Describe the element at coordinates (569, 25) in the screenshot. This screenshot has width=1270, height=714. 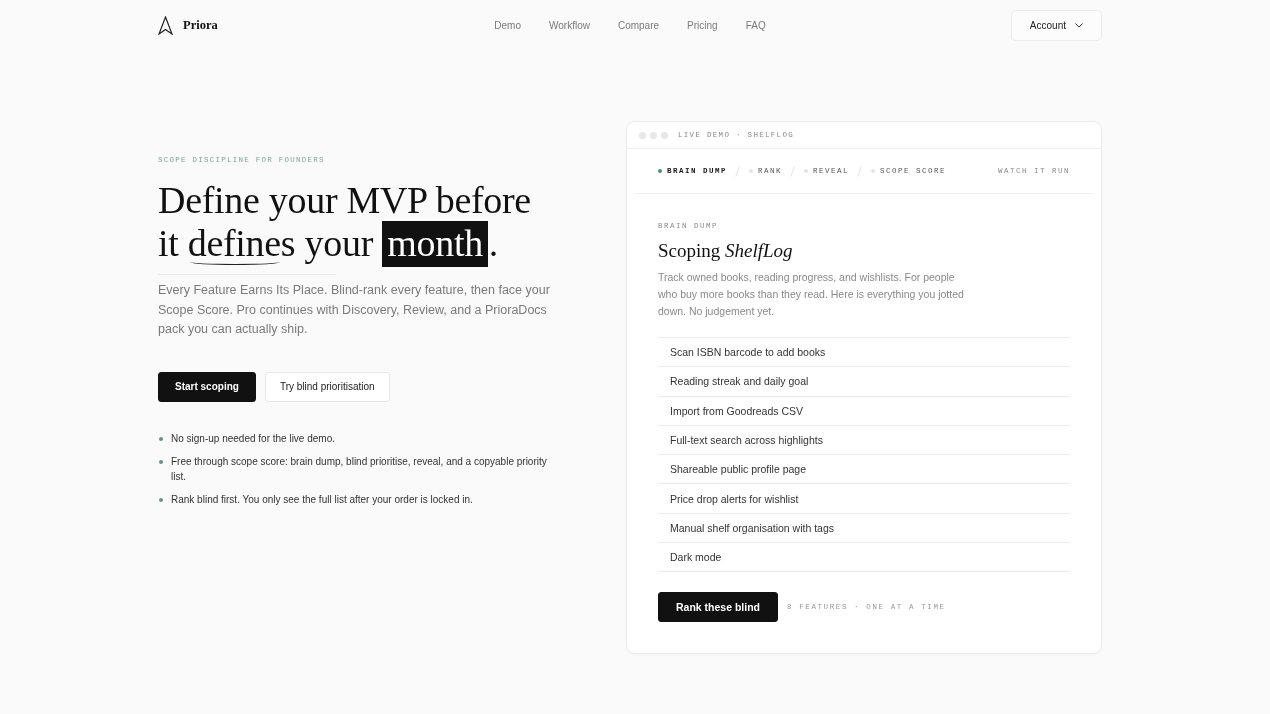
I see `nav-link: Workflow` at that location.